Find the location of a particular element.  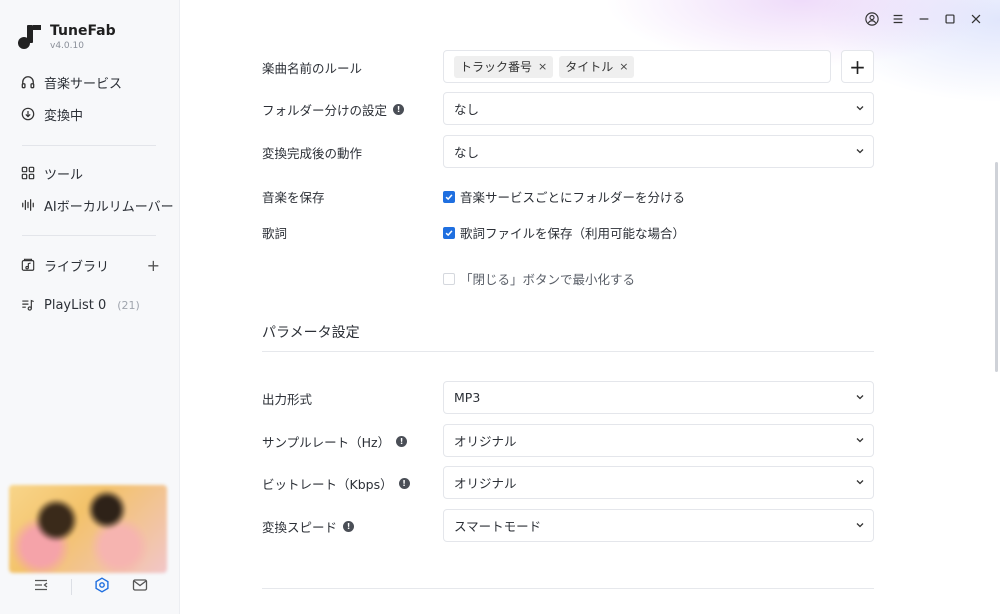

sidebar-item-label: 音楽サービス is located at coordinates (83, 84).